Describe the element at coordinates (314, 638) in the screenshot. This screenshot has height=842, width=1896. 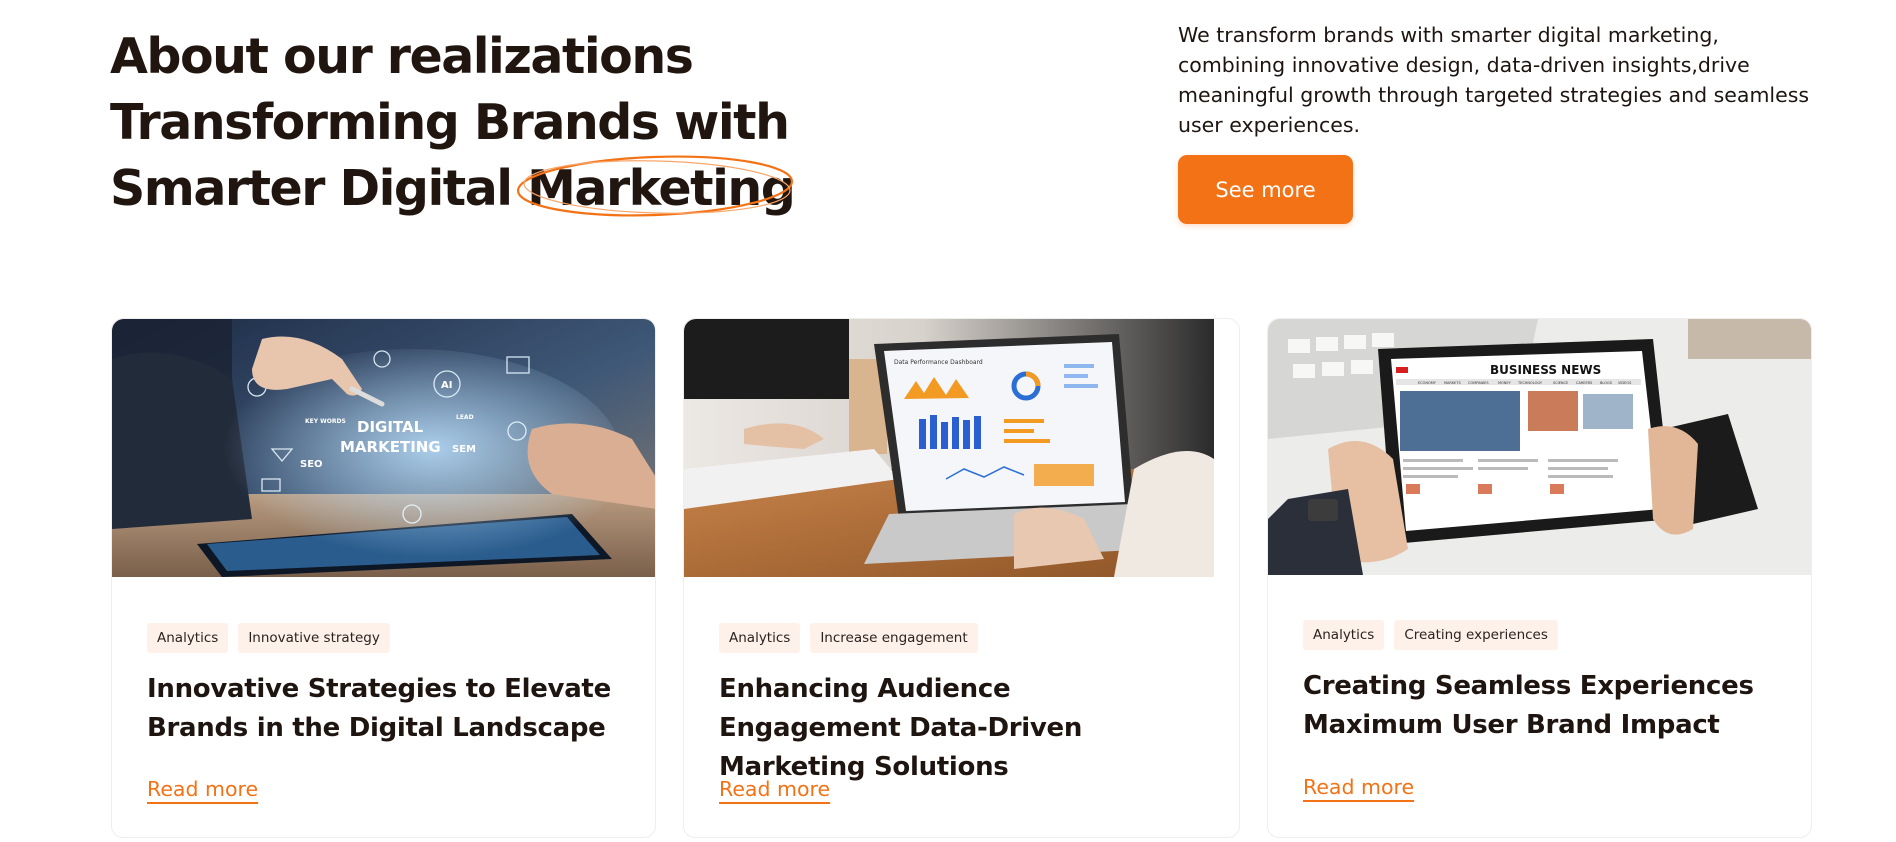
I see `tag-innovative-strategy: Innovative strategy` at that location.